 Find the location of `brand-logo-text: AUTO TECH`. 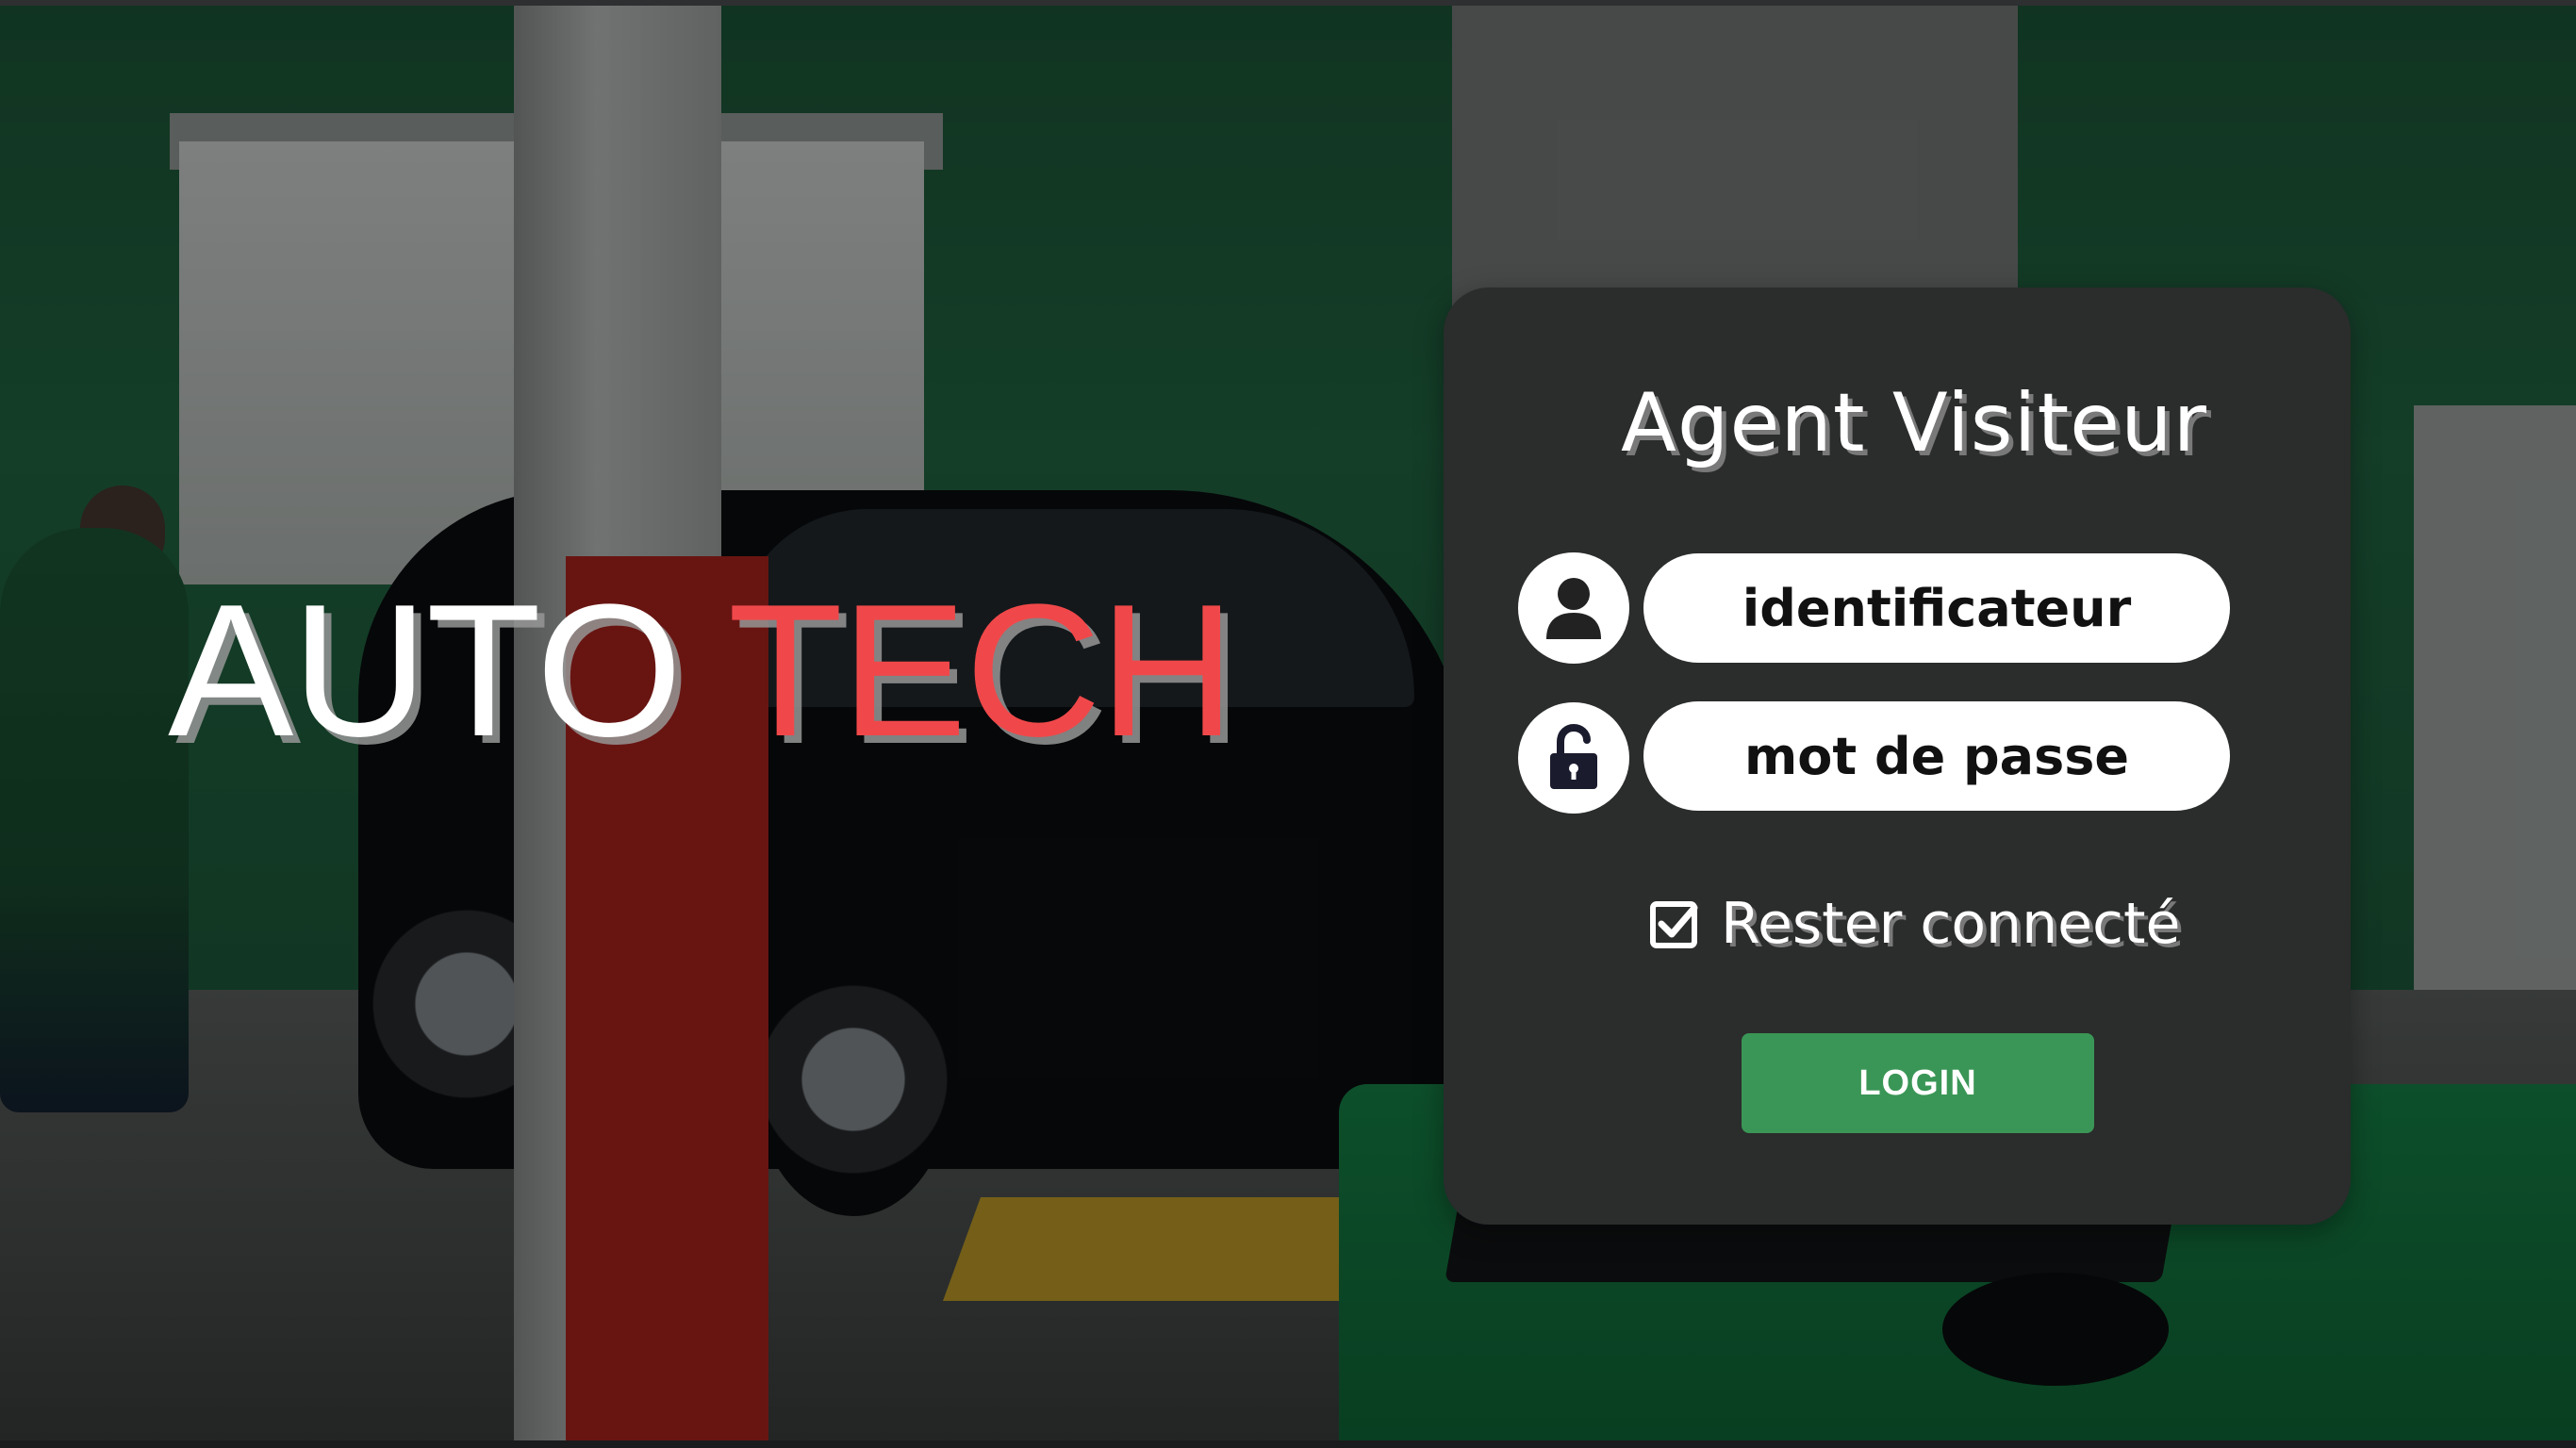

brand-logo-text: AUTO TECH is located at coordinates (701, 671).